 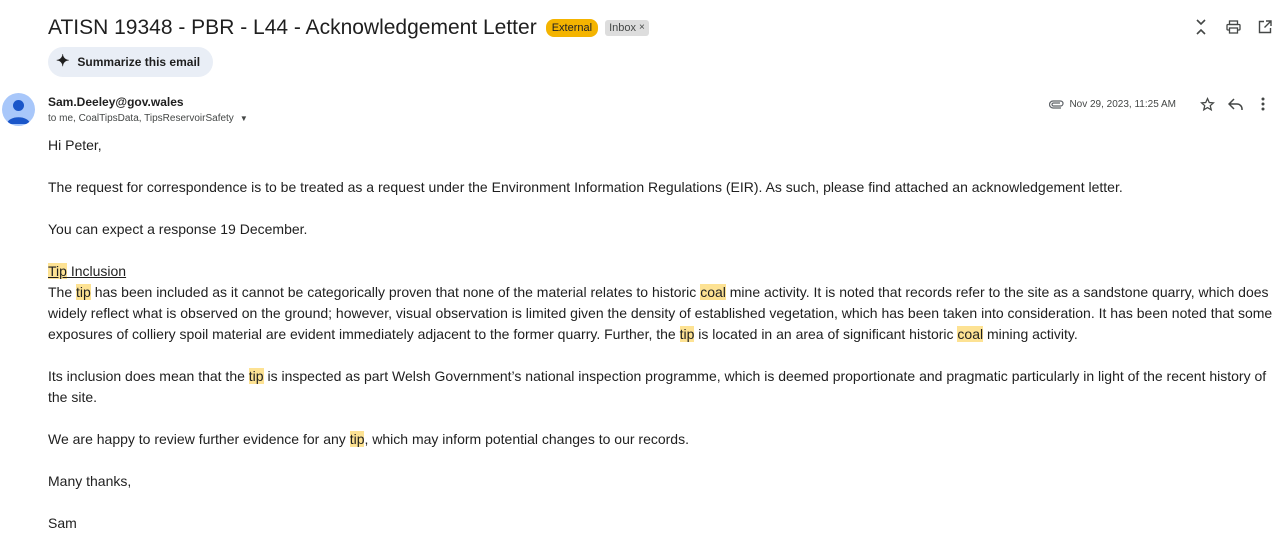 What do you see at coordinates (139, 62) in the screenshot?
I see `summarize-label: Summarize this email` at bounding box center [139, 62].